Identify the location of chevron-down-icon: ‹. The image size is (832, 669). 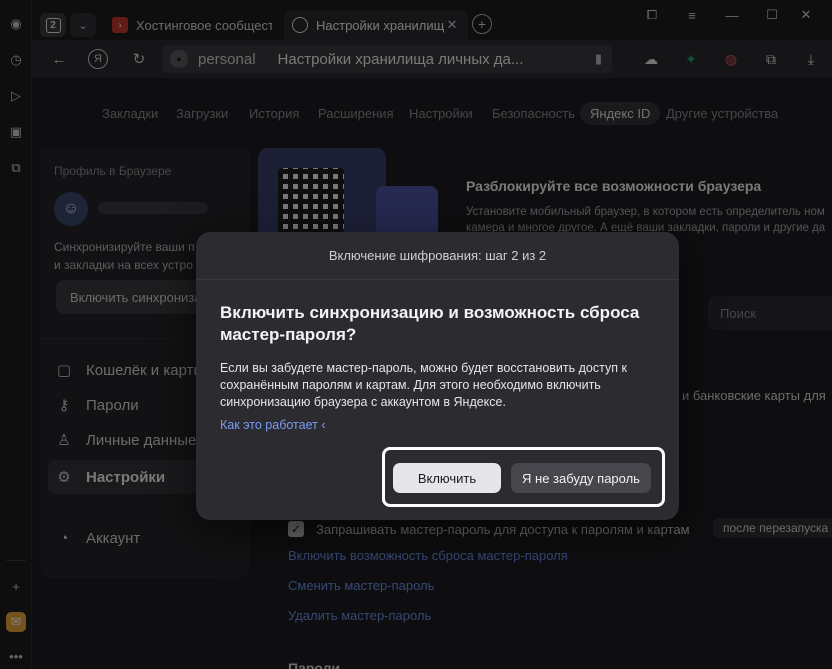
(323, 425).